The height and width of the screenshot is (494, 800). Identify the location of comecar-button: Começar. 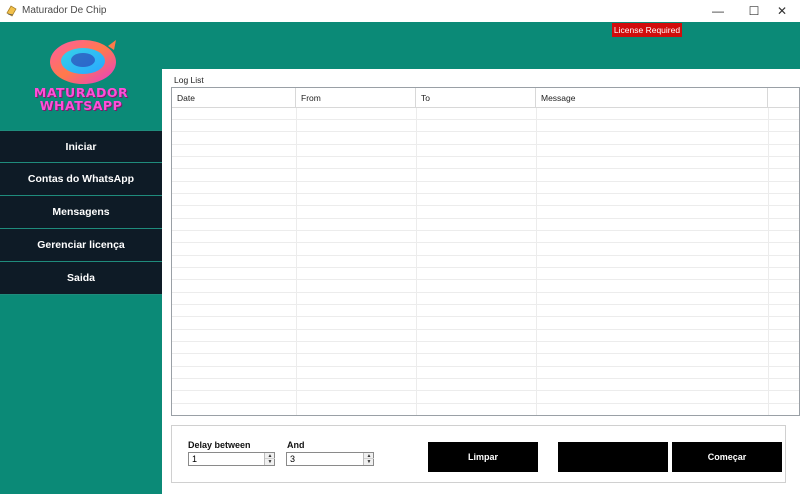
(727, 457).